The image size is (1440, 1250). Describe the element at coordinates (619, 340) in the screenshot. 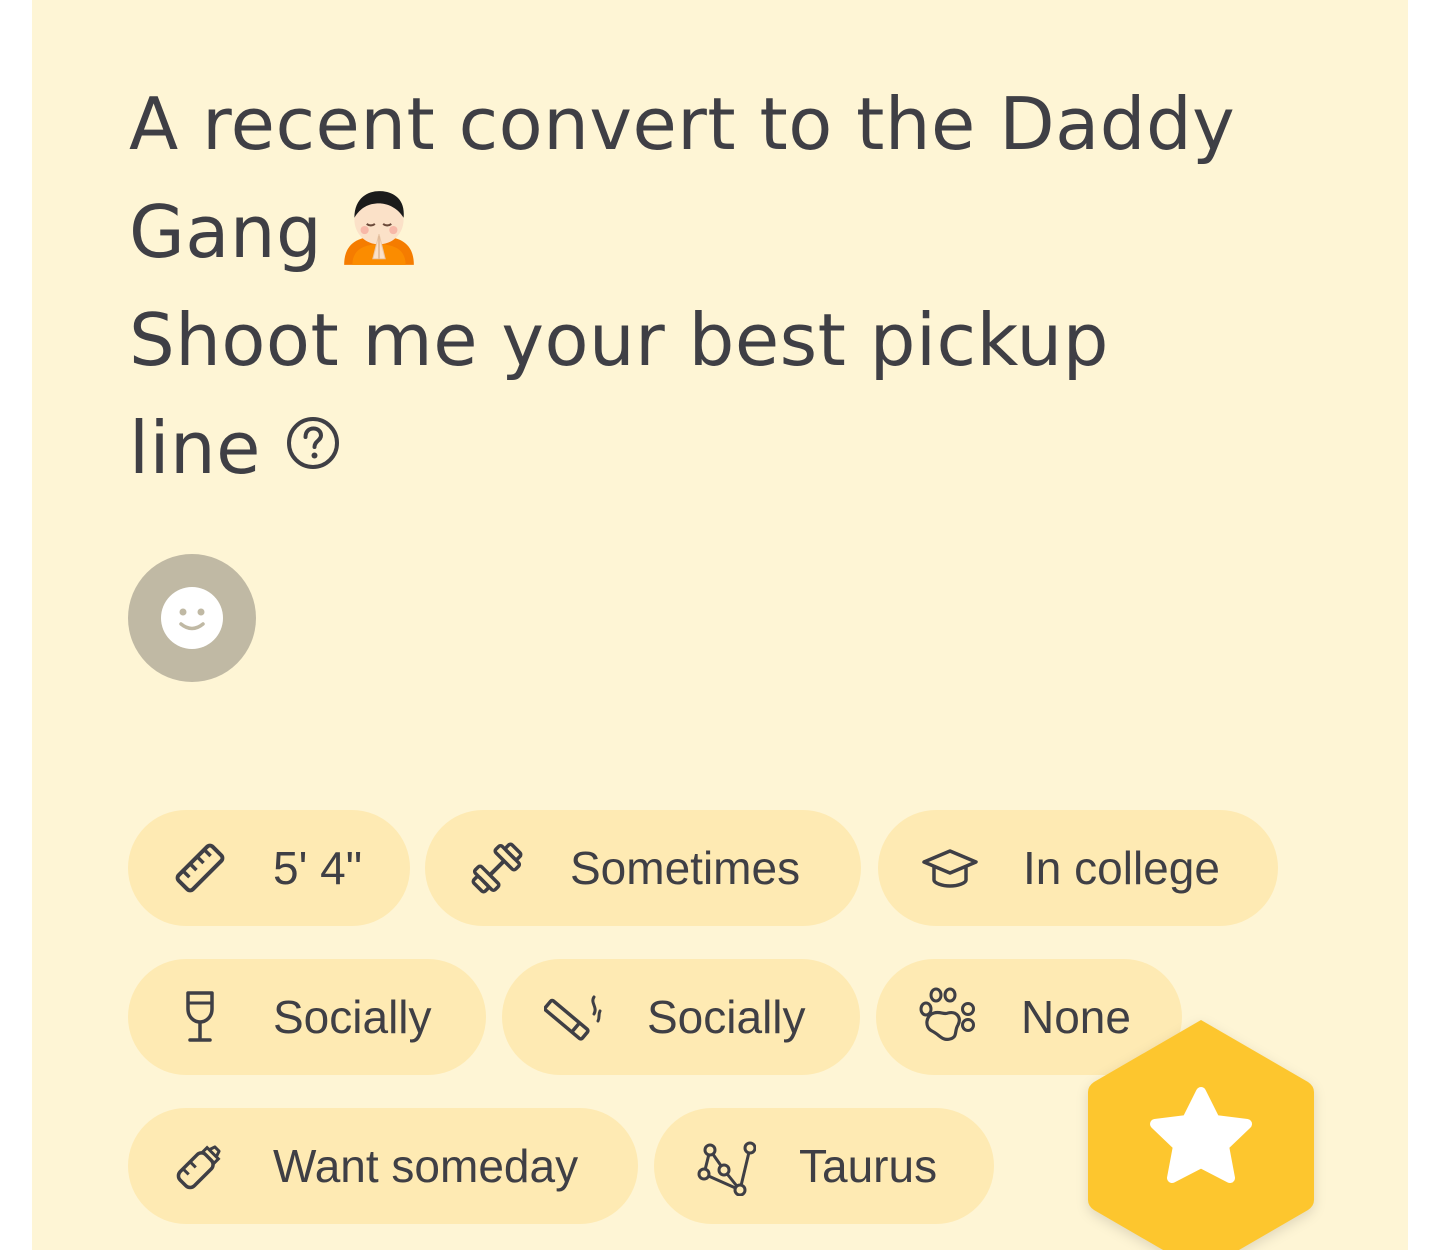

I see `bio-line: Shoot me your best pickup` at that location.